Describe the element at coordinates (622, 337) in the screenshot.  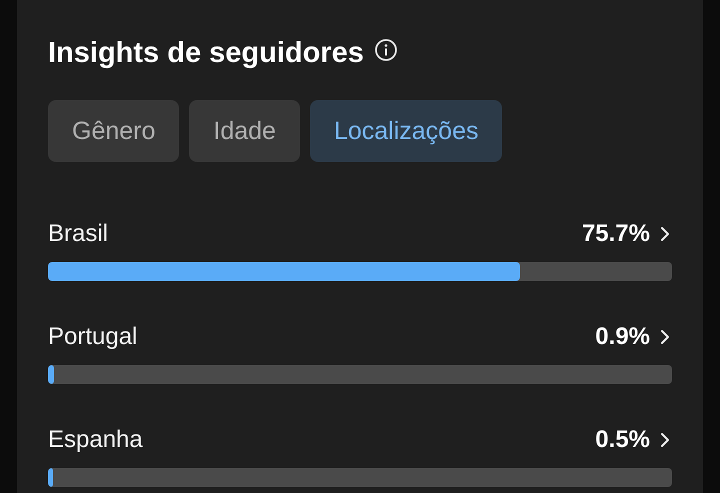
I see `percentage: 0.9%` at that location.